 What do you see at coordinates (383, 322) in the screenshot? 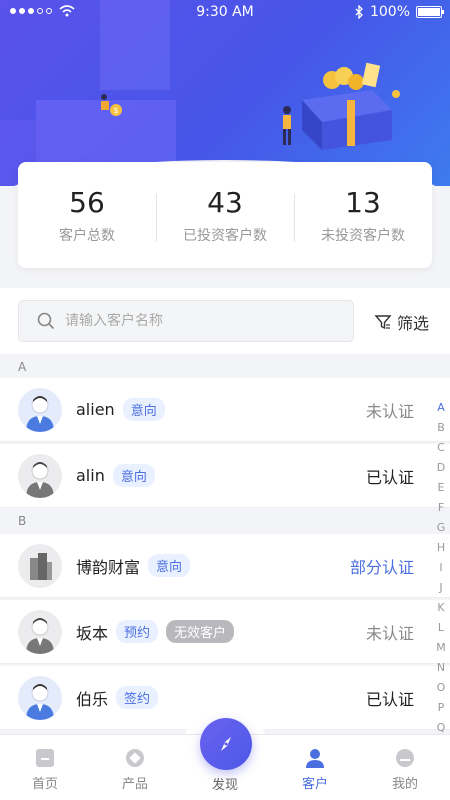
I see `filter-icon` at bounding box center [383, 322].